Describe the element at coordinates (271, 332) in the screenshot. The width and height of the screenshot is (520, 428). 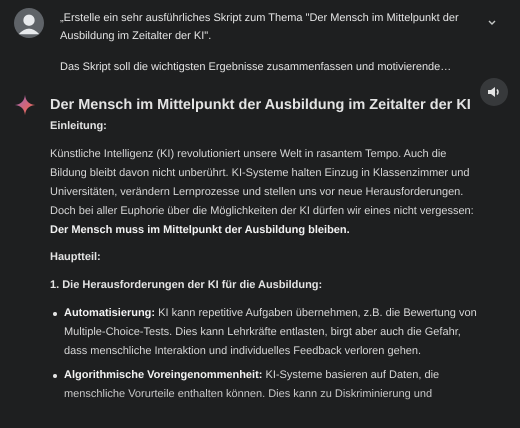
I see `bullet-text: Automatisierung: KI kann repetitive Aufgaben übernehmen, z.B. die Bewertung von Multiple-Choice-Tests. Dies kann Lehrkräfte entlasten, birgt aber auch die Gefahr, dass menschliche Interaktion und individuelles Feedback verloren gehen.` at that location.